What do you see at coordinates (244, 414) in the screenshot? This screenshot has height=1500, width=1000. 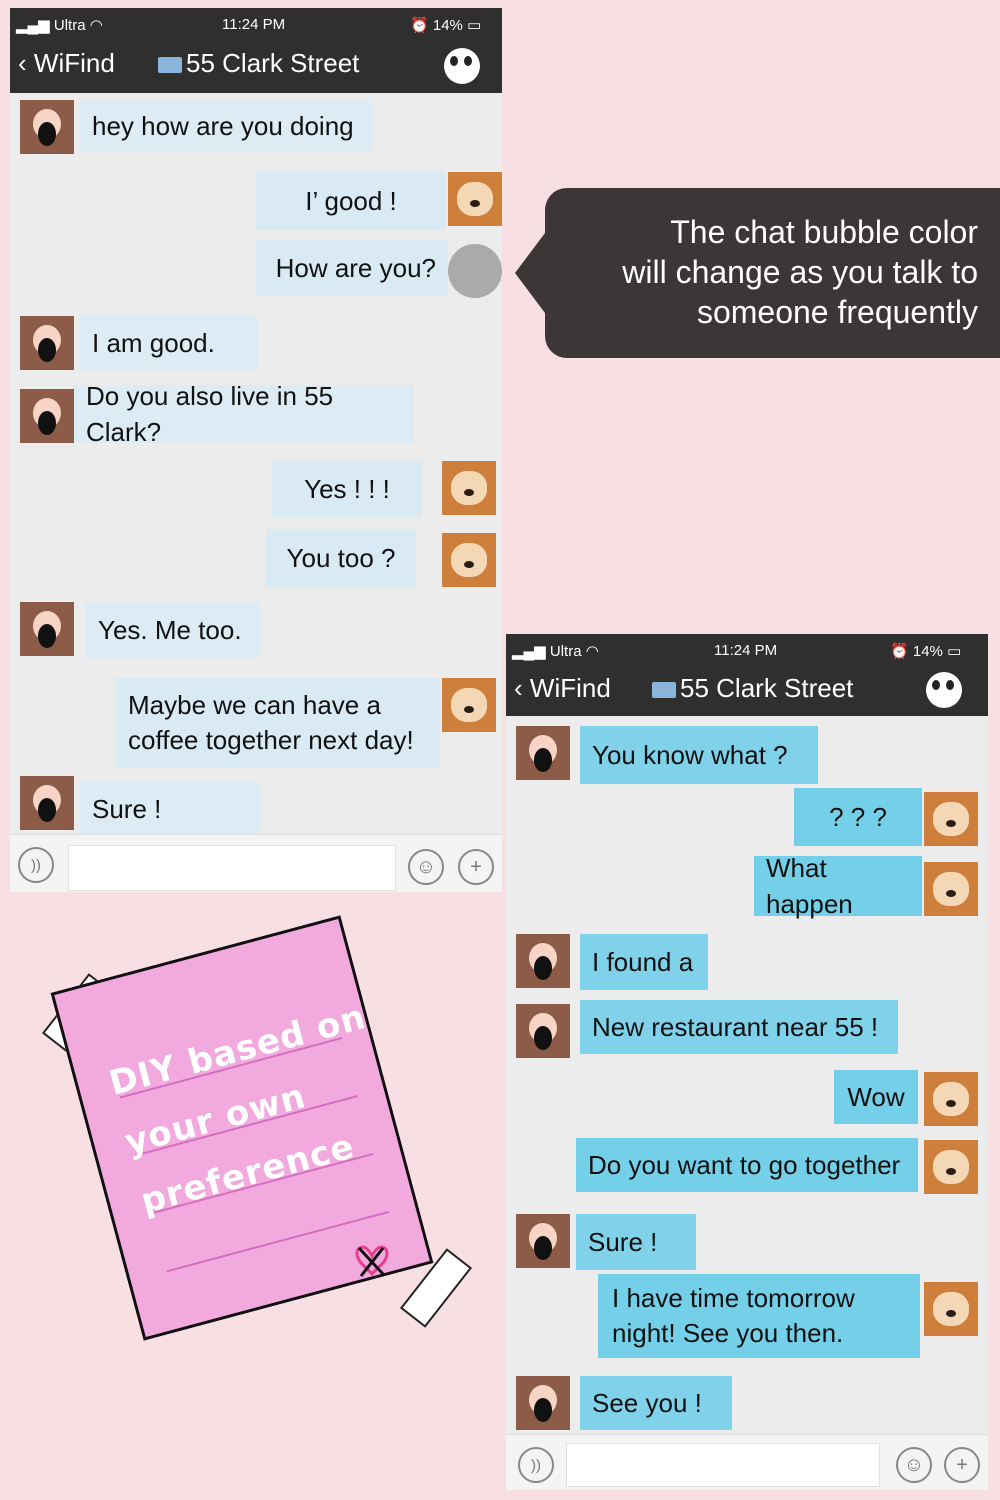 I see `message-bubble: Do you also live in 55 Clark?` at bounding box center [244, 414].